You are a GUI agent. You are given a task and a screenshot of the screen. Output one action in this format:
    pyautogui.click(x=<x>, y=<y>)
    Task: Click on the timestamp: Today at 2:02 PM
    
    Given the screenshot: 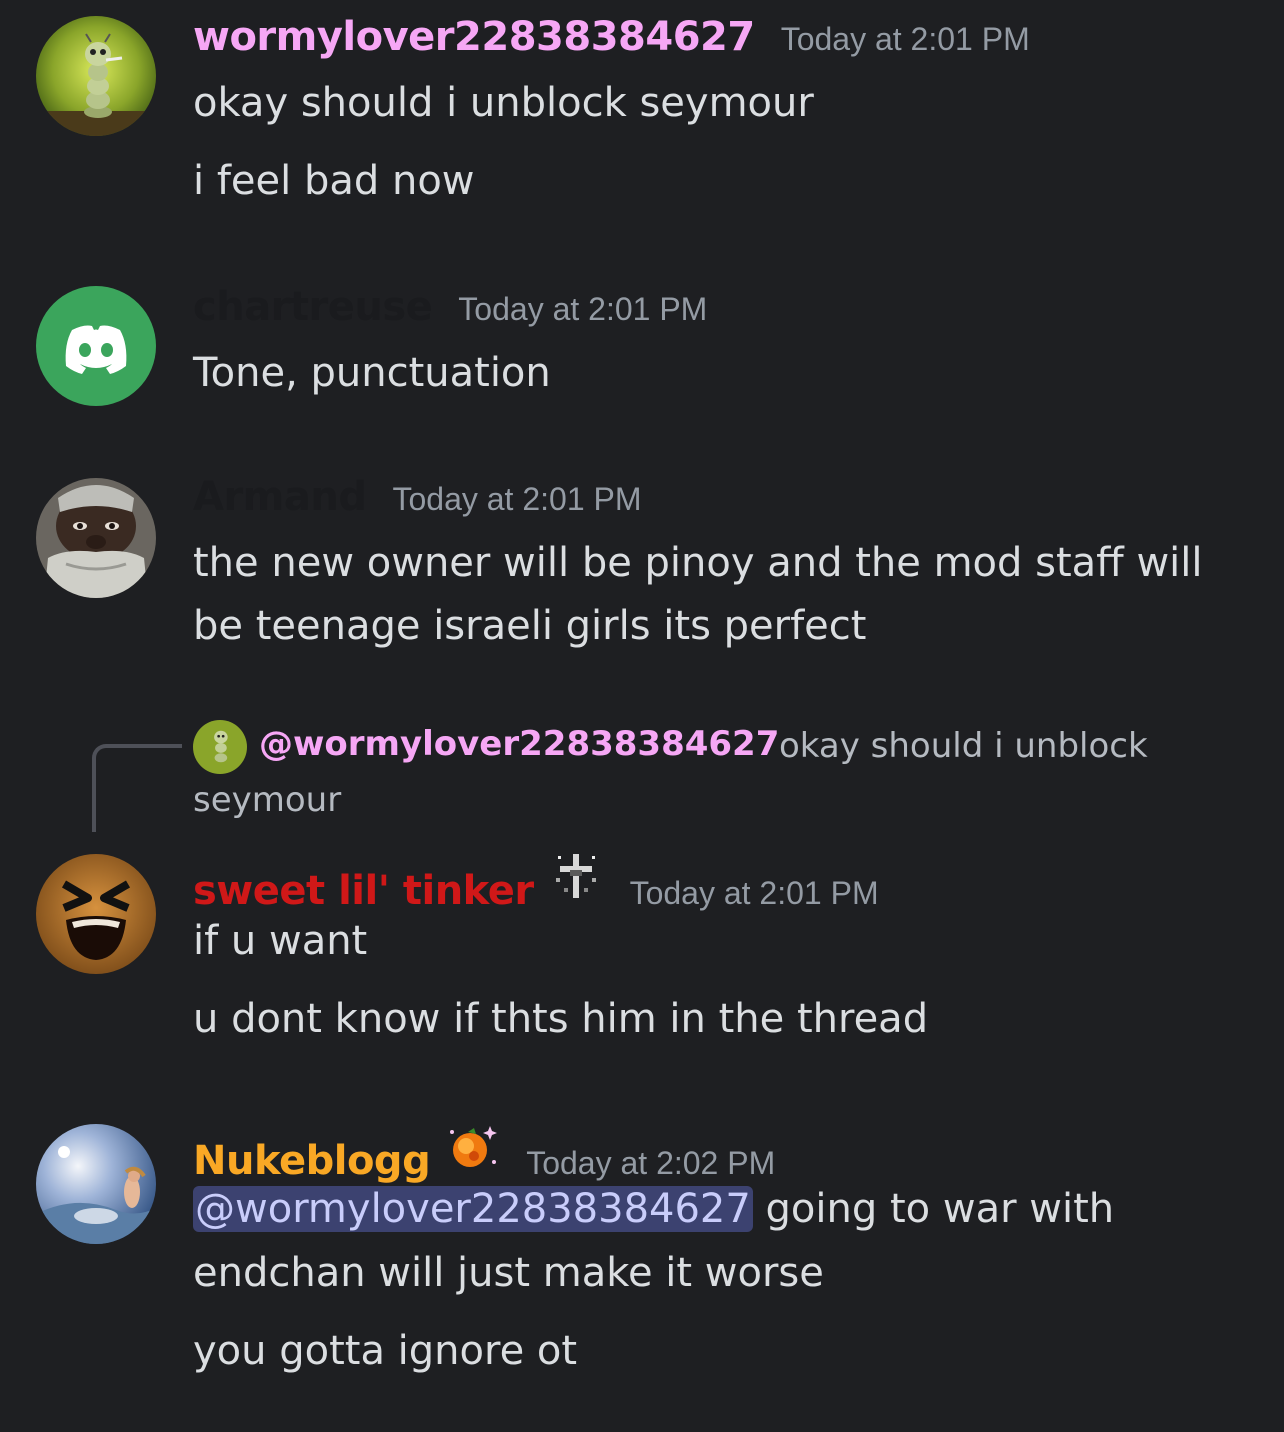 What is the action you would take?
    pyautogui.click(x=651, y=1163)
    